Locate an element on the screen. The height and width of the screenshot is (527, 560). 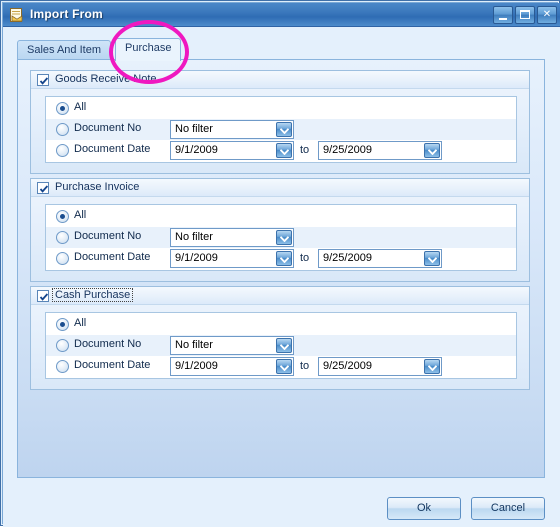
radio-all-cp-label: All is located at coordinates (80, 323).